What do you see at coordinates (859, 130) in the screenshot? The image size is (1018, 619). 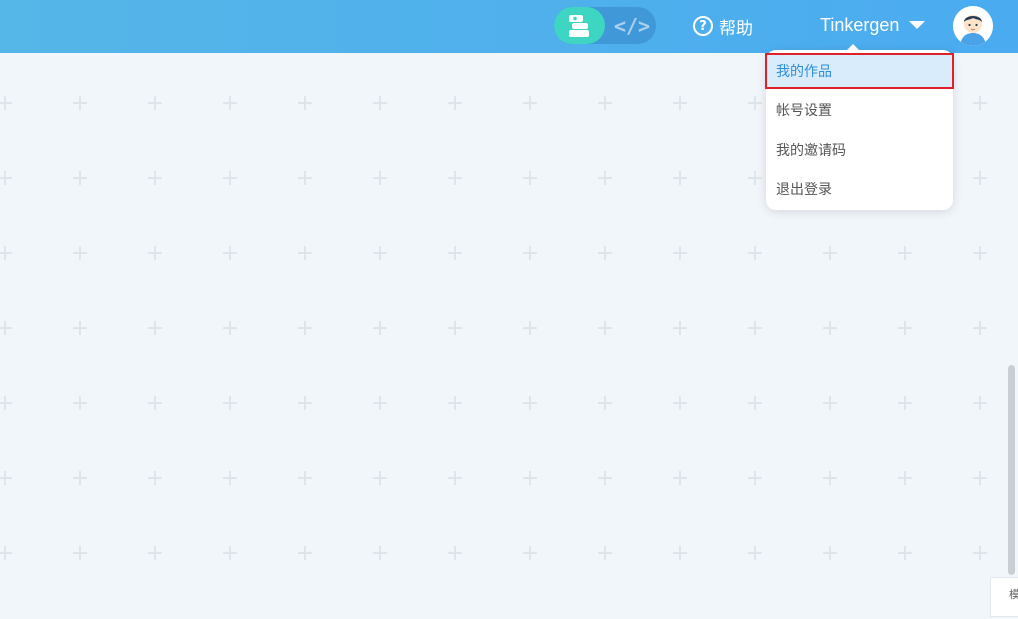 I see `user-dropdown-menu: 我的作品 帐号设置 我的邀请码 退出登录` at bounding box center [859, 130].